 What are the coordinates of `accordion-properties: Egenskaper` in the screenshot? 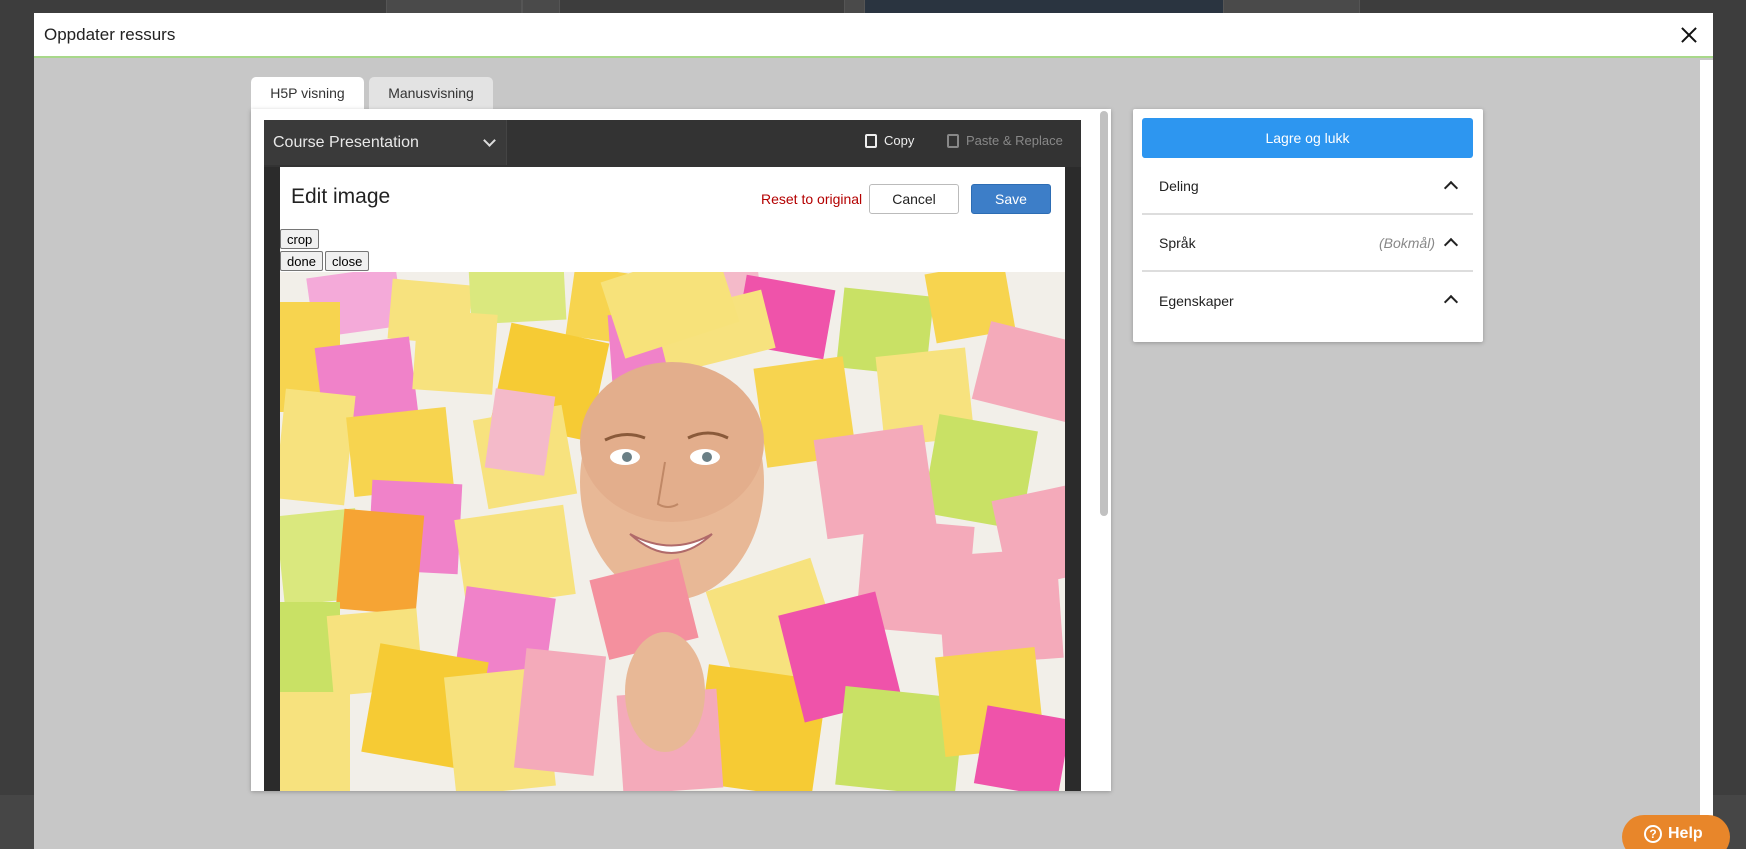 It's located at (1307, 300).